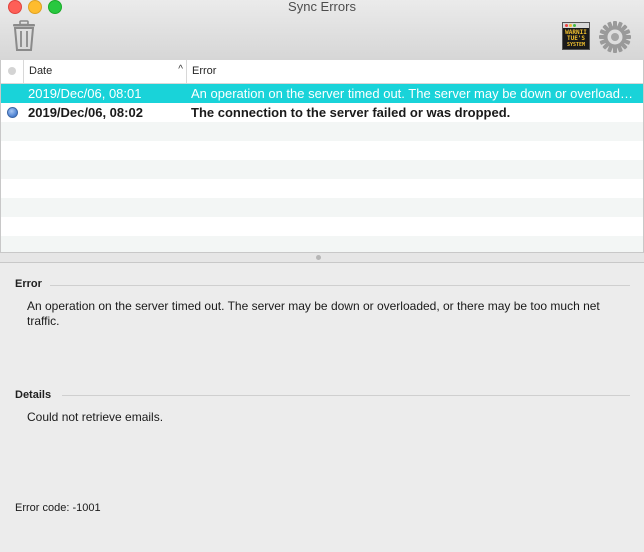  I want to click on activity-warning-icon: WARNII TUE'S SYSTEM, so click(576, 36).